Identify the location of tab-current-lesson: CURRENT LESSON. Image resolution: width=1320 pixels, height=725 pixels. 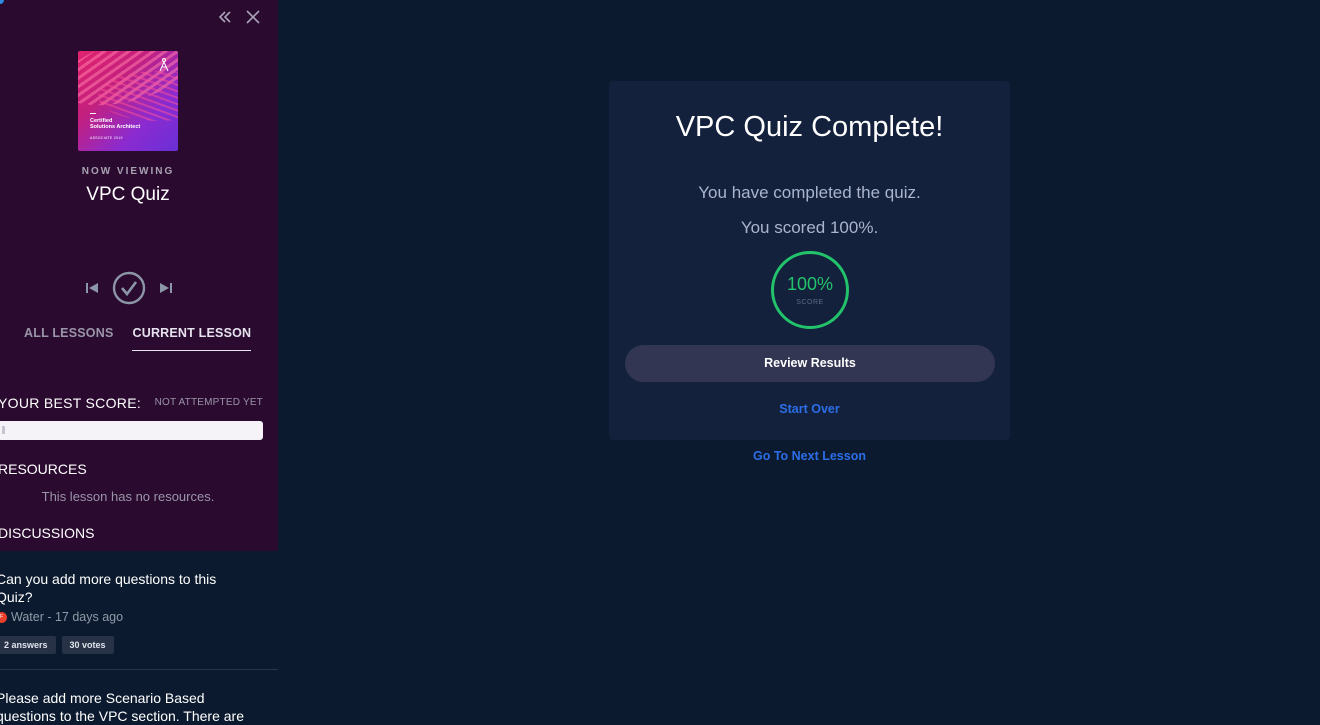
(192, 338).